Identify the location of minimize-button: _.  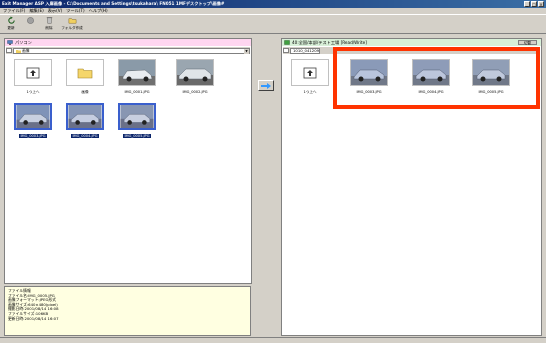
(527, 4).